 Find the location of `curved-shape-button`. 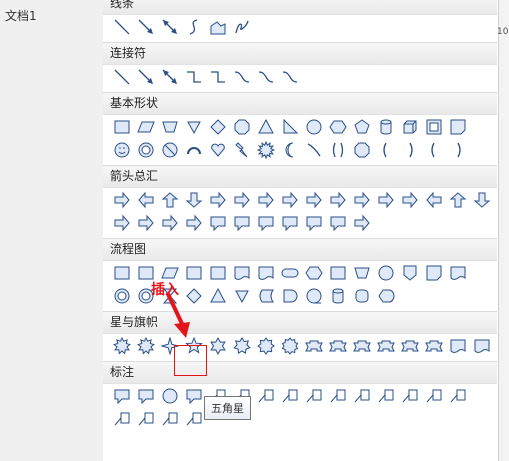

curved-shape-button is located at coordinates (242, 77).